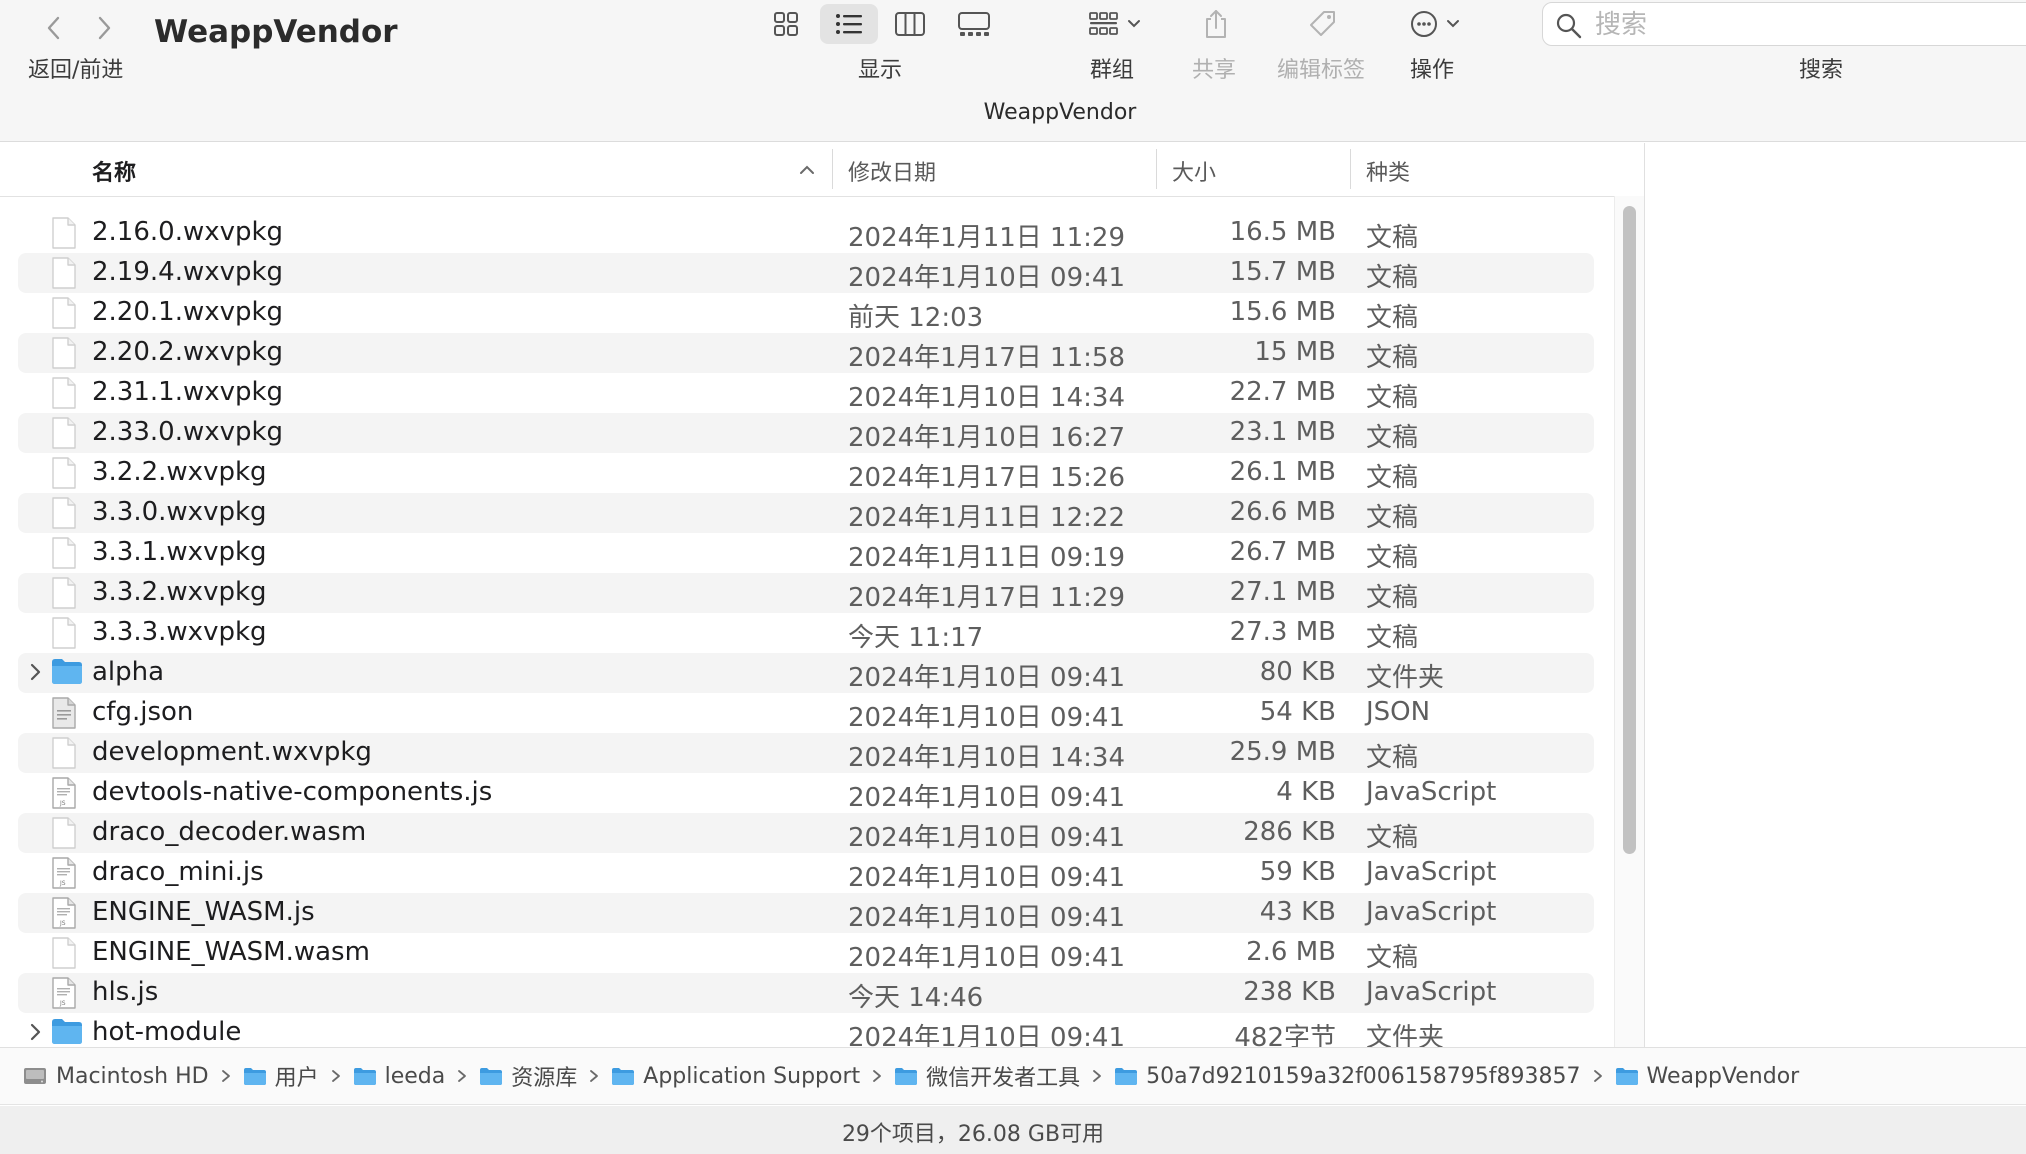 The height and width of the screenshot is (1154, 2026). Describe the element at coordinates (1214, 70) in the screenshot. I see `share-label: 共享` at that location.